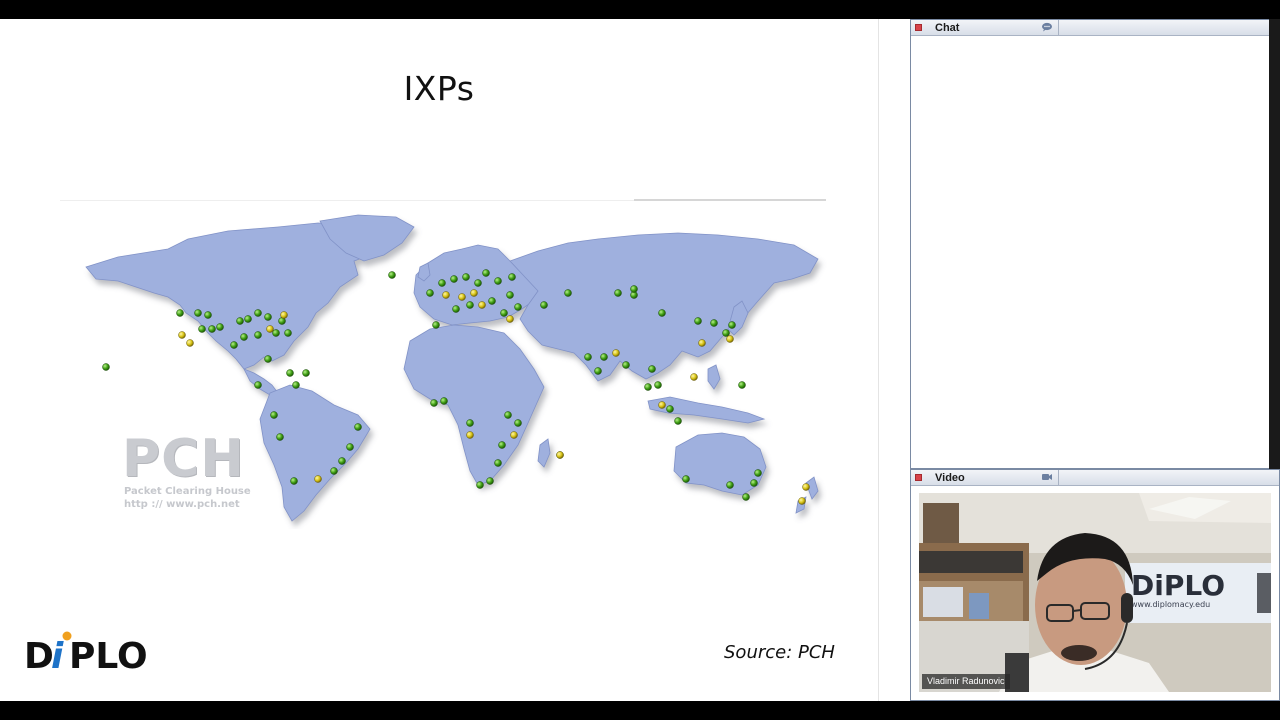 The width and height of the screenshot is (1280, 720). Describe the element at coordinates (1274, 245) in the screenshot. I see `scrollbar` at that location.